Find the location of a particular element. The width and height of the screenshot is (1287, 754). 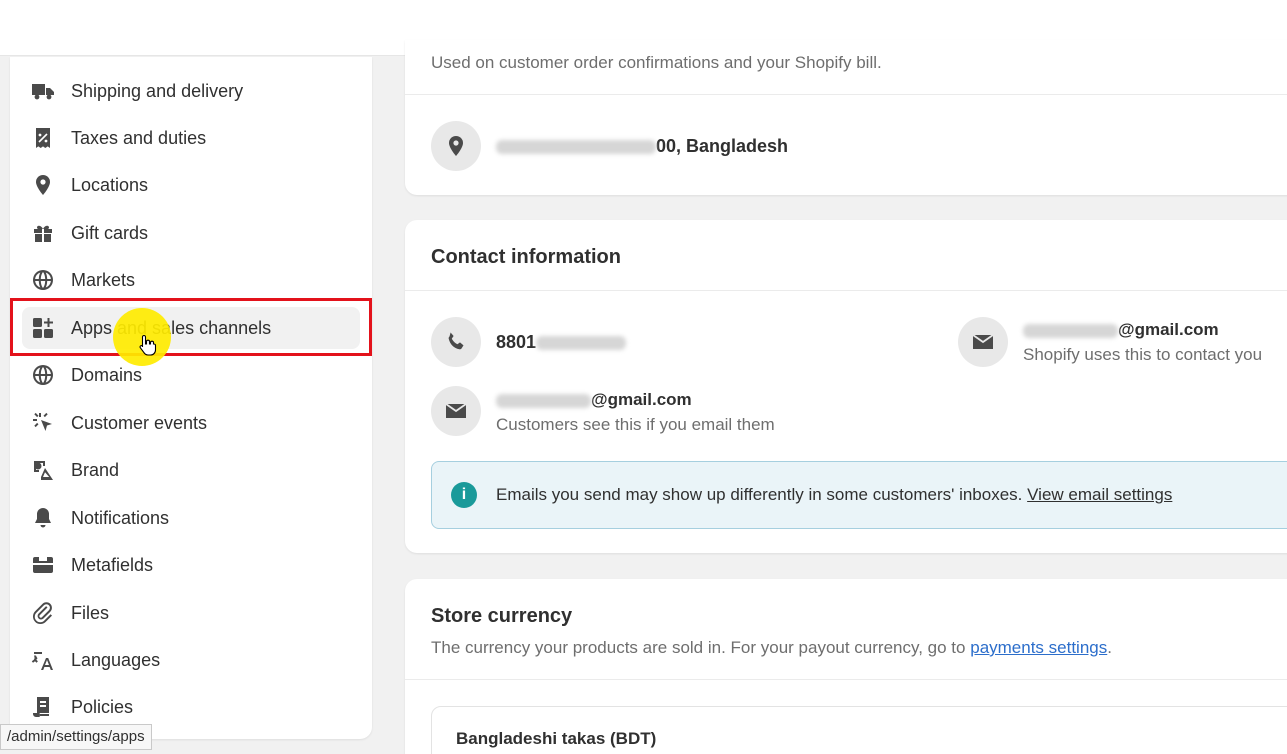

sidebar-item-label: Taxes and duties is located at coordinates (139, 137).